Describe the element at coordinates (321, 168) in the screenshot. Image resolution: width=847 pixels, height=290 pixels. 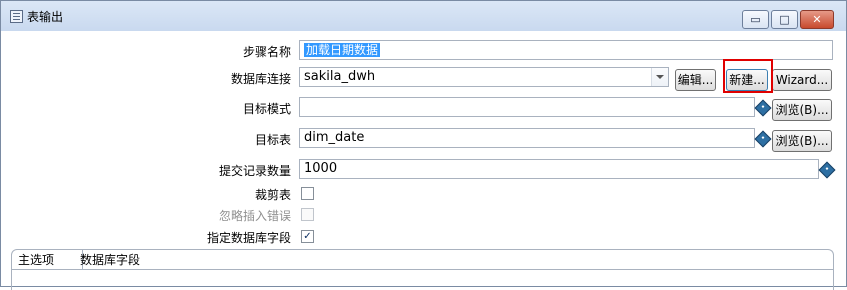
I see `commit-size-value: 1000` at that location.